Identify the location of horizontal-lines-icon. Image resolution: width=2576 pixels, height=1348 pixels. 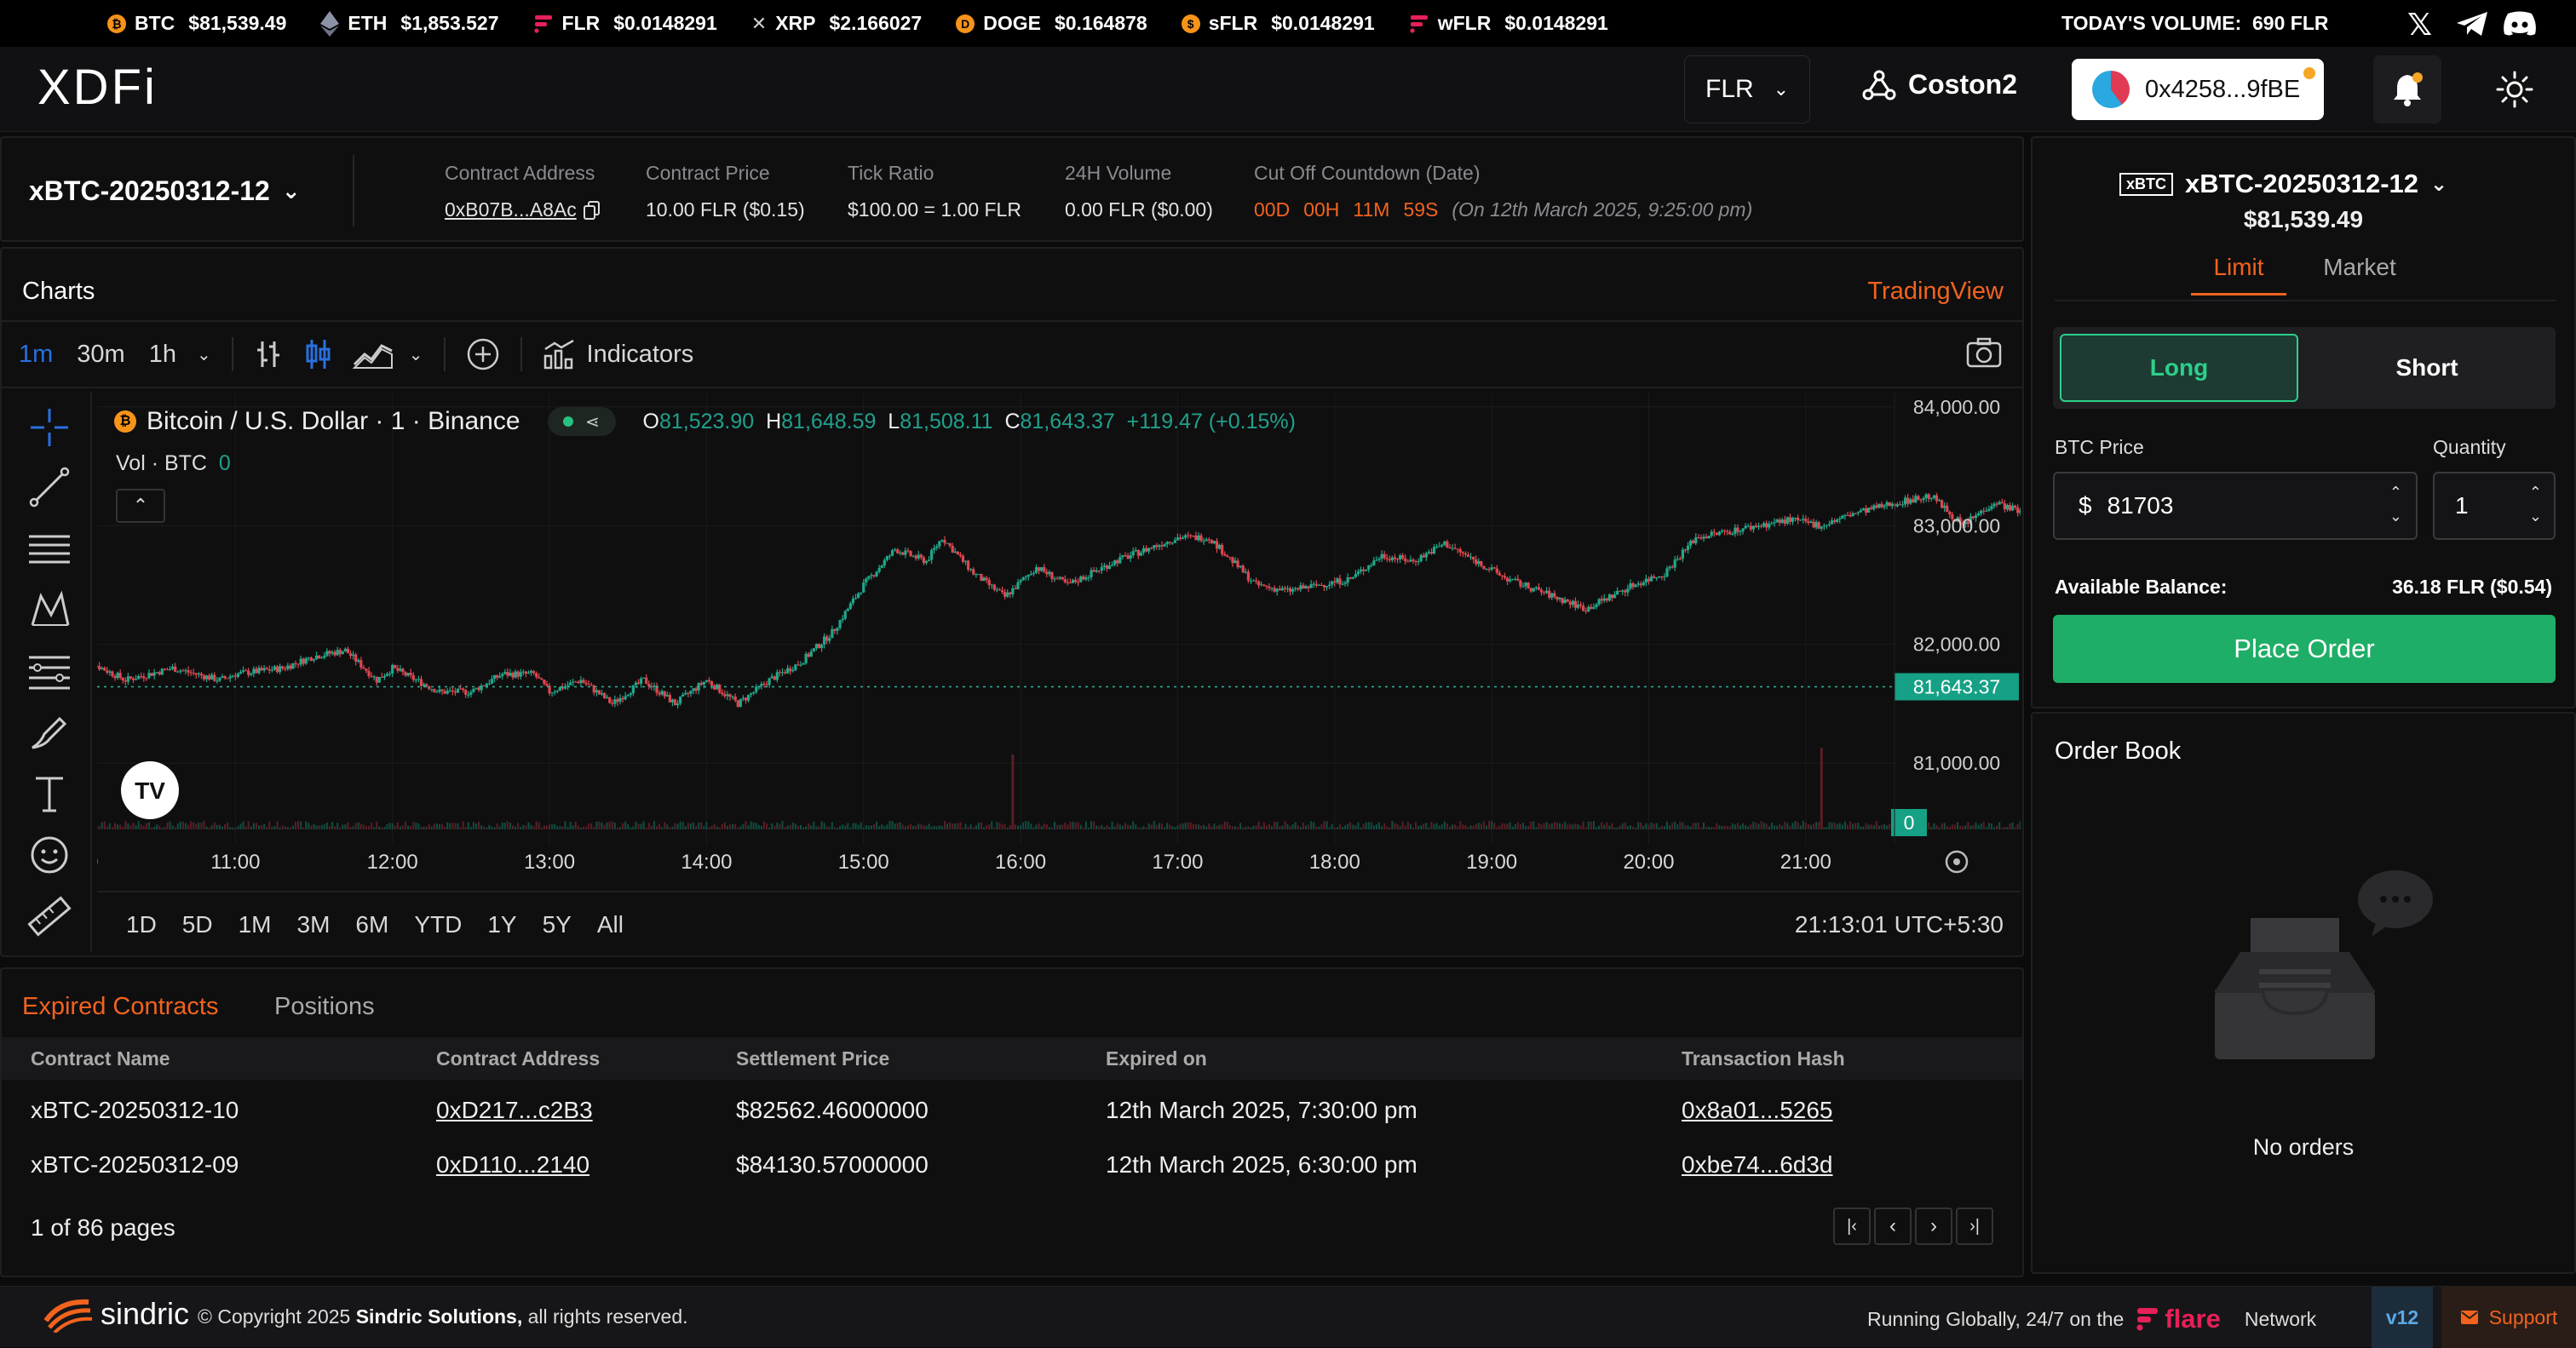
(50, 549).